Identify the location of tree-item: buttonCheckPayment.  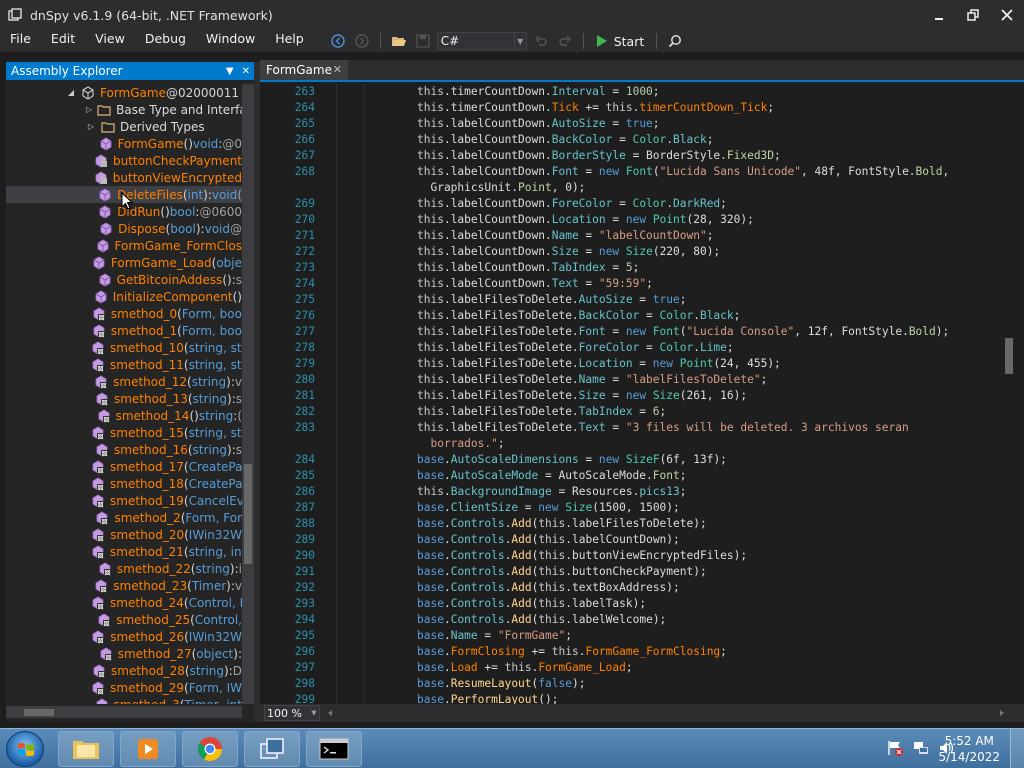
(124, 160).